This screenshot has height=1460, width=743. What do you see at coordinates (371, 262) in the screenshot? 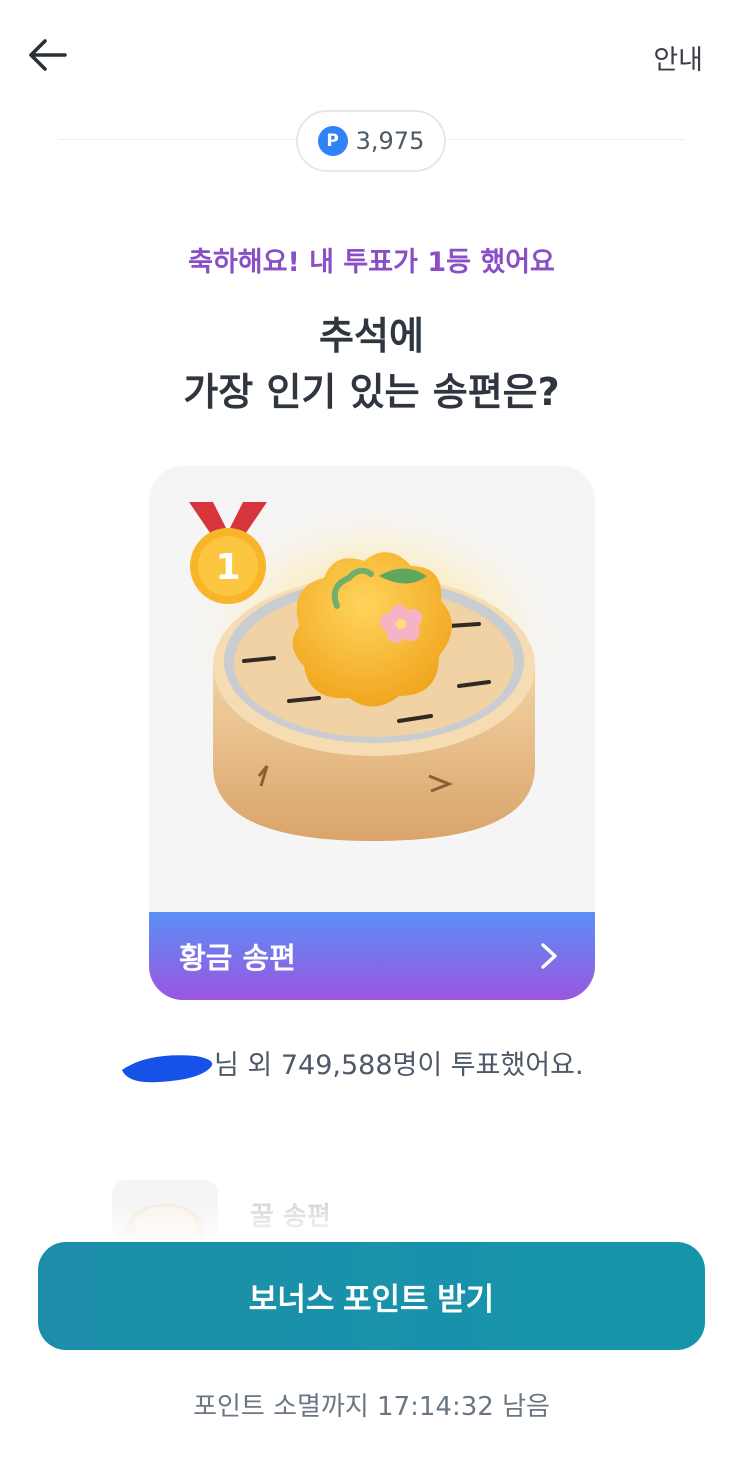
I see `congrats-message: 축하해요! 내 투표가 1등 했어요` at bounding box center [371, 262].